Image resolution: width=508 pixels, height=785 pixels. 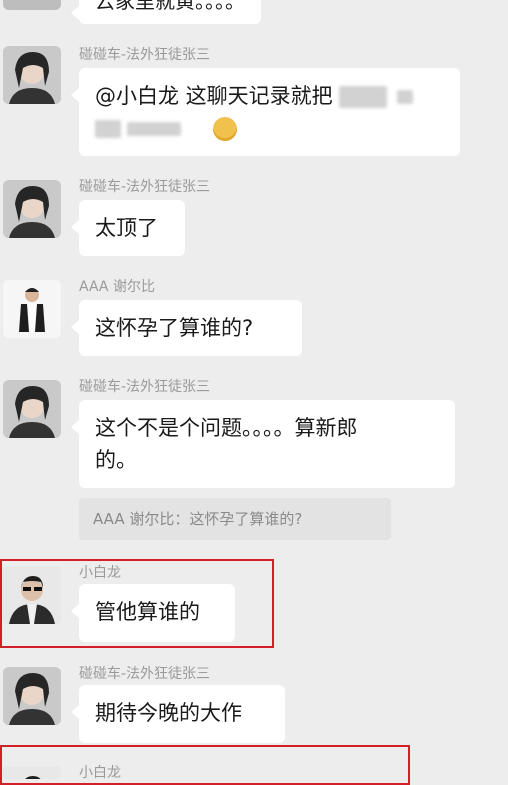 I want to click on message-bubble: 管他算谁的, so click(x=153, y=613).